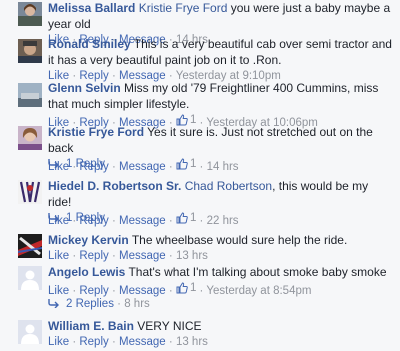 The image size is (400, 351). What do you see at coordinates (238, 240) in the screenshot?
I see `comment-text: The wheelbase would sure help the ride.` at bounding box center [238, 240].